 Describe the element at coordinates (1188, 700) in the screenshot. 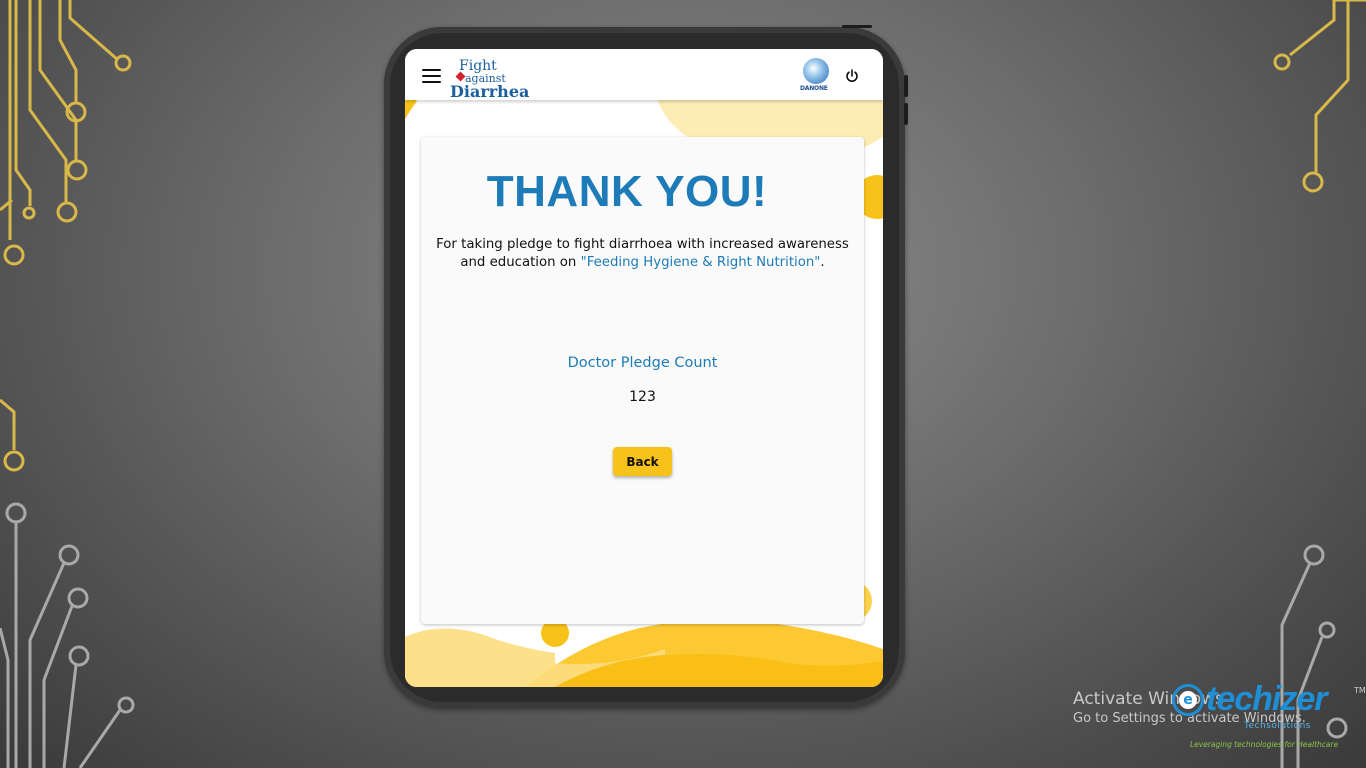

I see `techizer-e-letter: e` at that location.